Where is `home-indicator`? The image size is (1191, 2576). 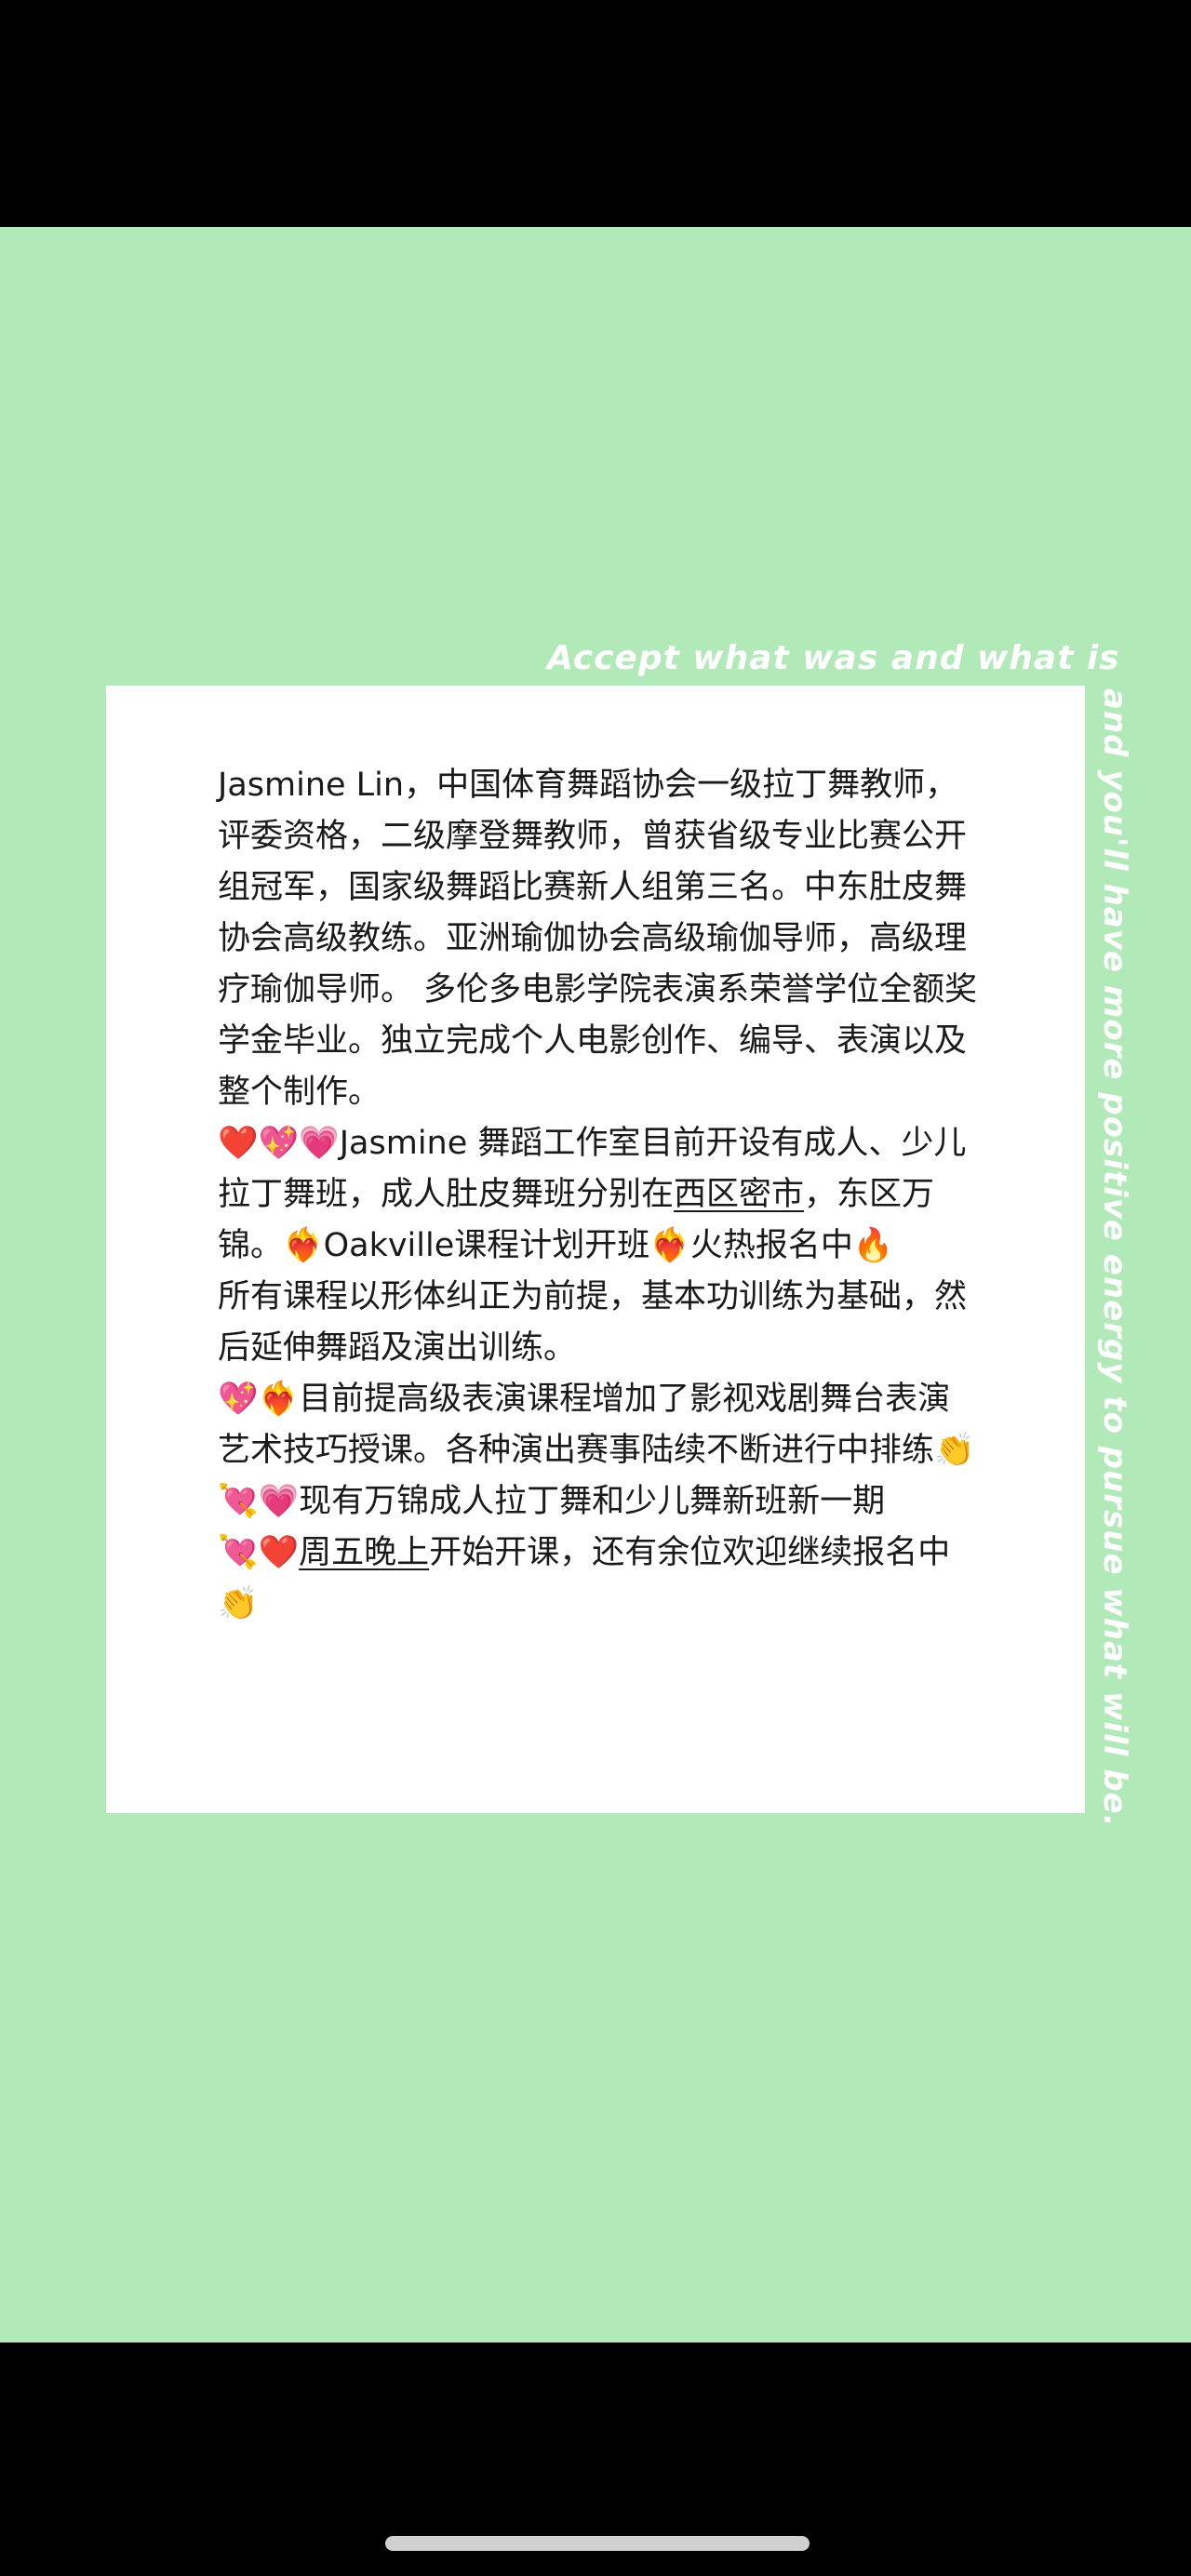
home-indicator is located at coordinates (597, 2543).